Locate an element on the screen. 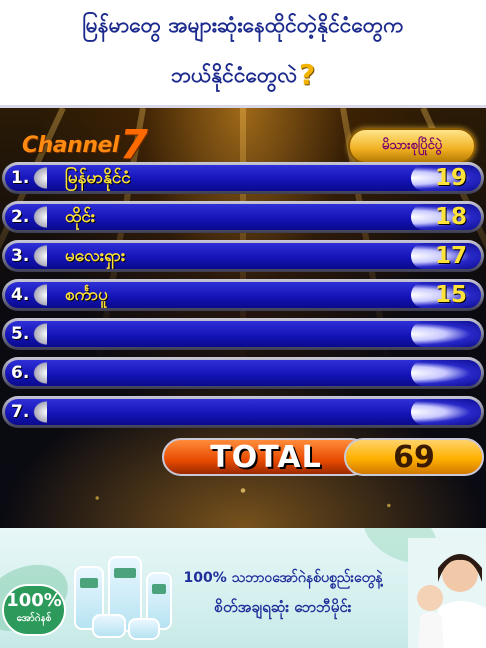 The height and width of the screenshot is (648, 486). answer-row-bar: 1. မြန်မာနိုင်ငံ 19 is located at coordinates (243, 178).